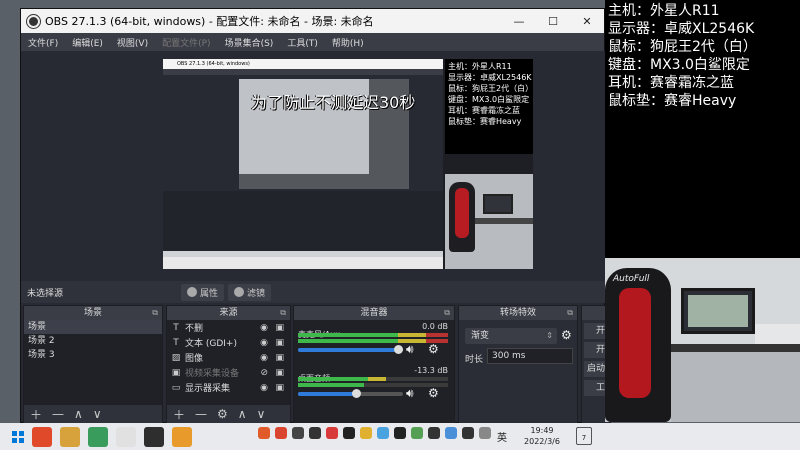 Image resolution: width=800 pixels, height=450 pixels. I want to click on source-settings-button: ⚙, so click(222, 414).